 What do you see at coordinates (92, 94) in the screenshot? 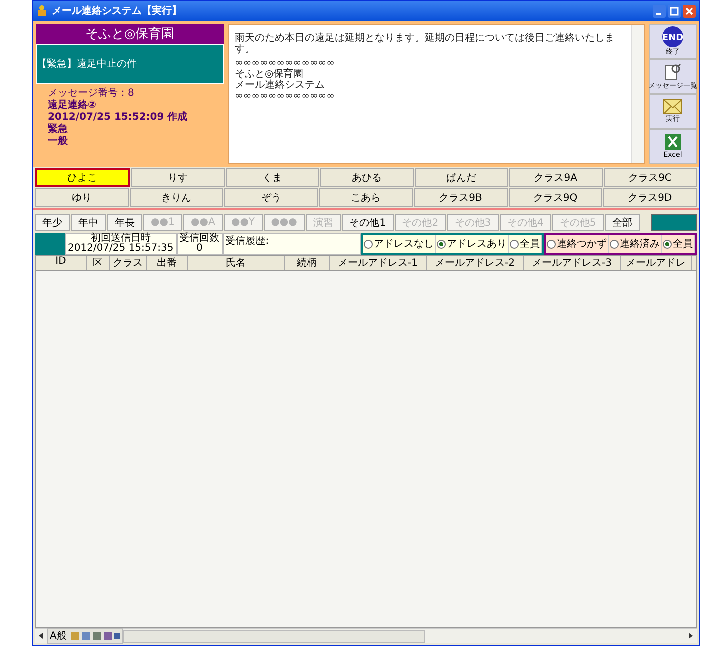
I see `message-info: メッセージ番号：8` at bounding box center [92, 94].